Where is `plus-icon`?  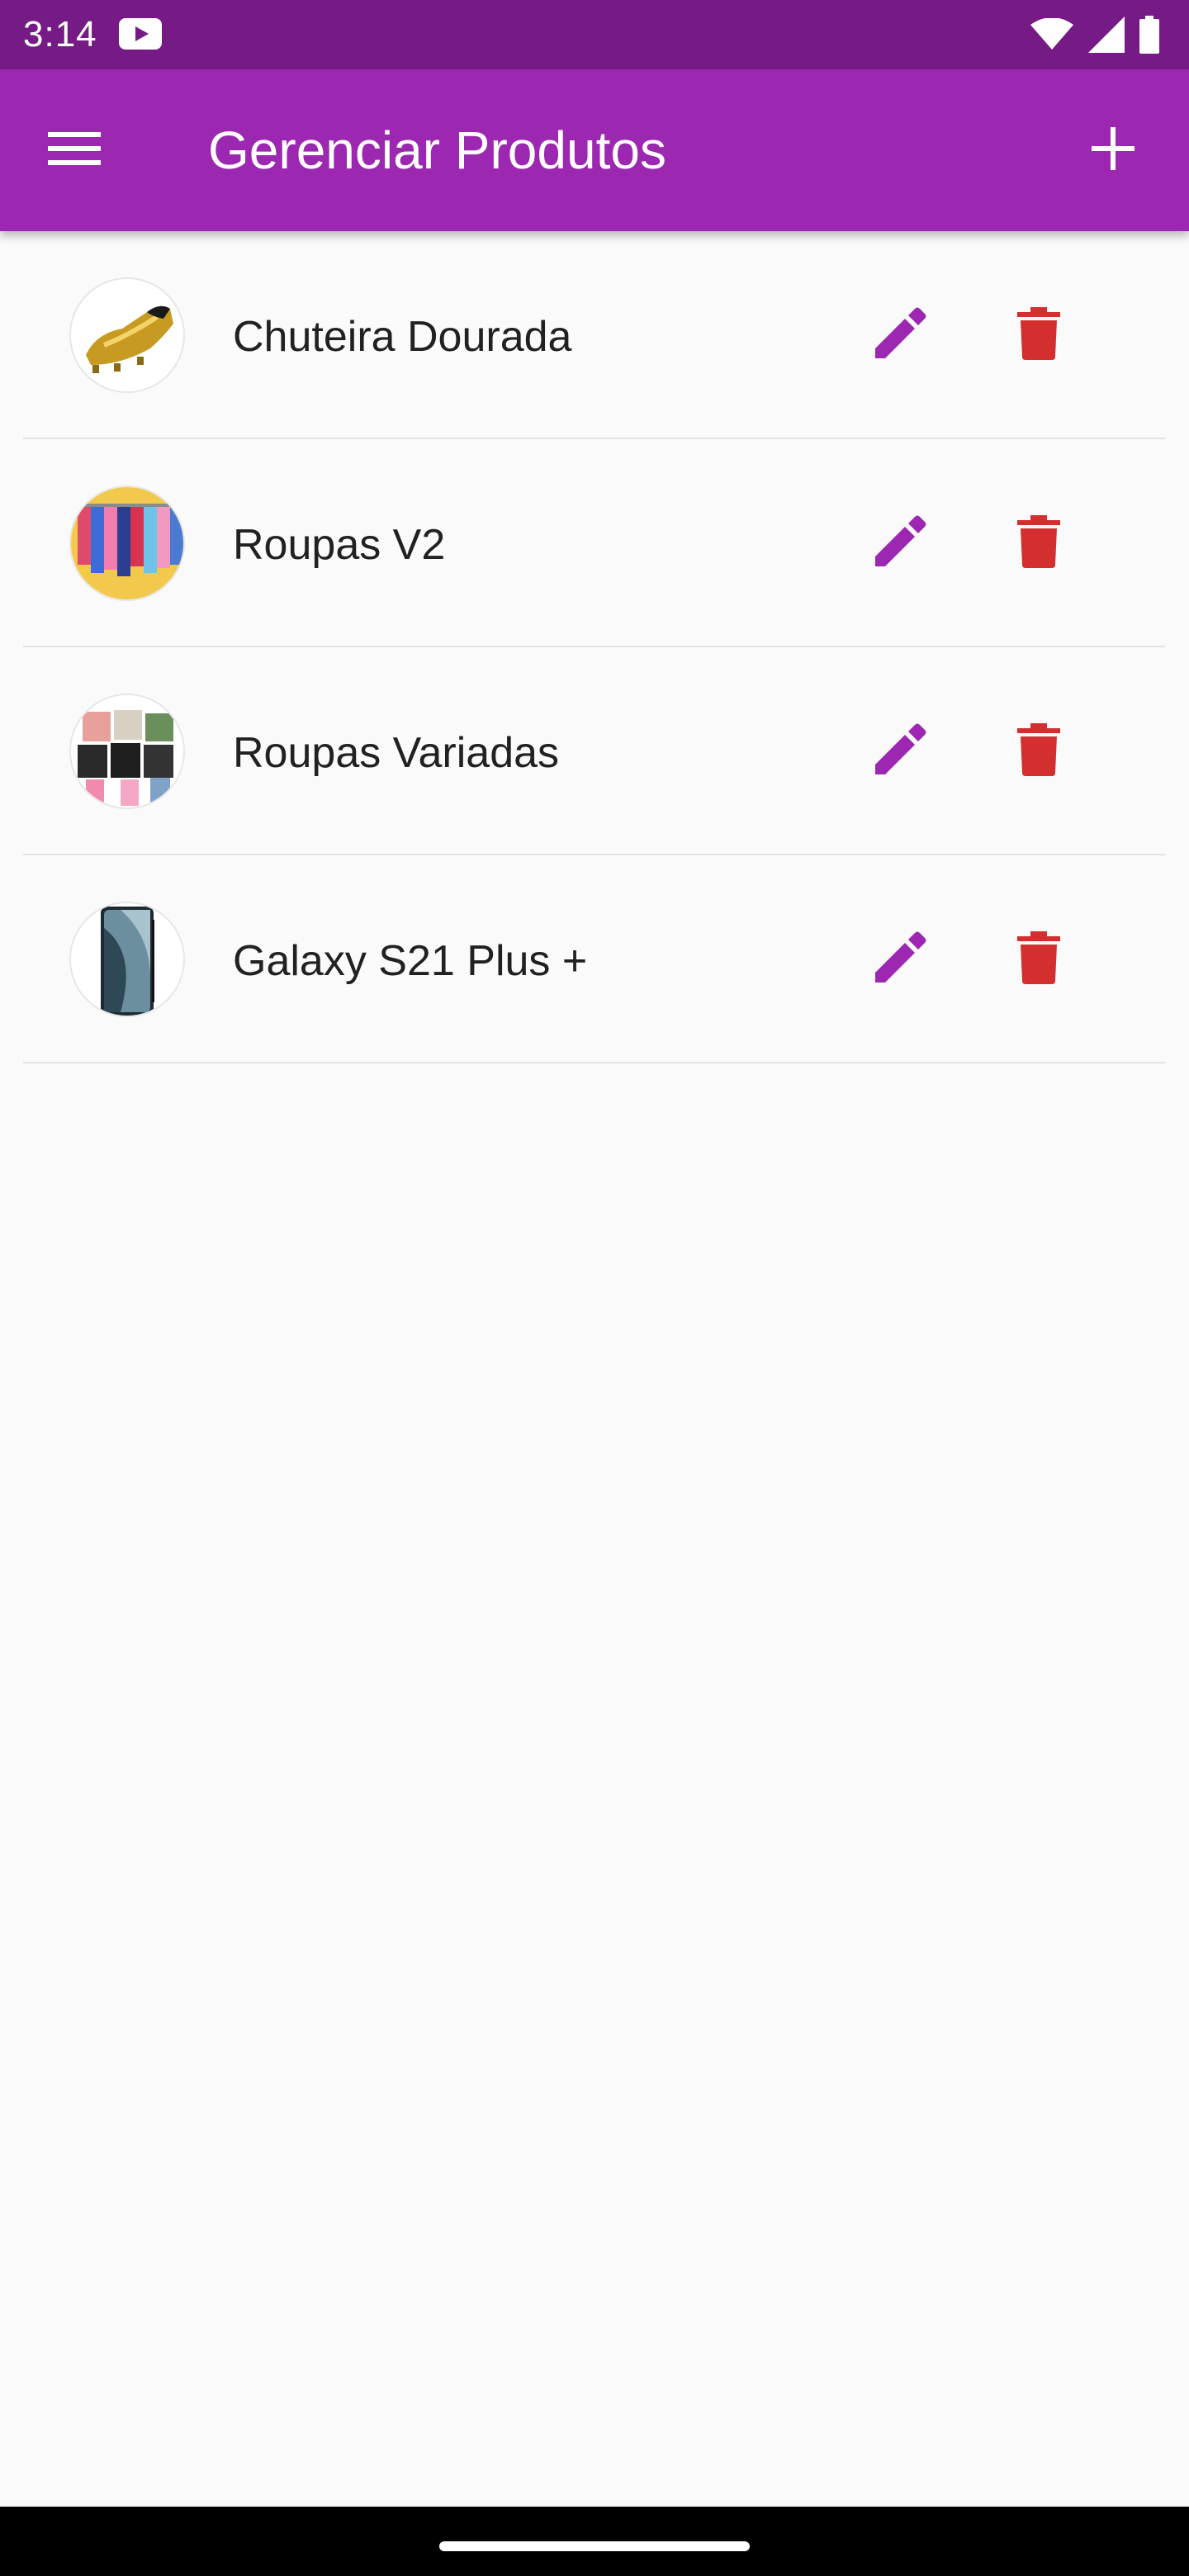 plus-icon is located at coordinates (1113, 150).